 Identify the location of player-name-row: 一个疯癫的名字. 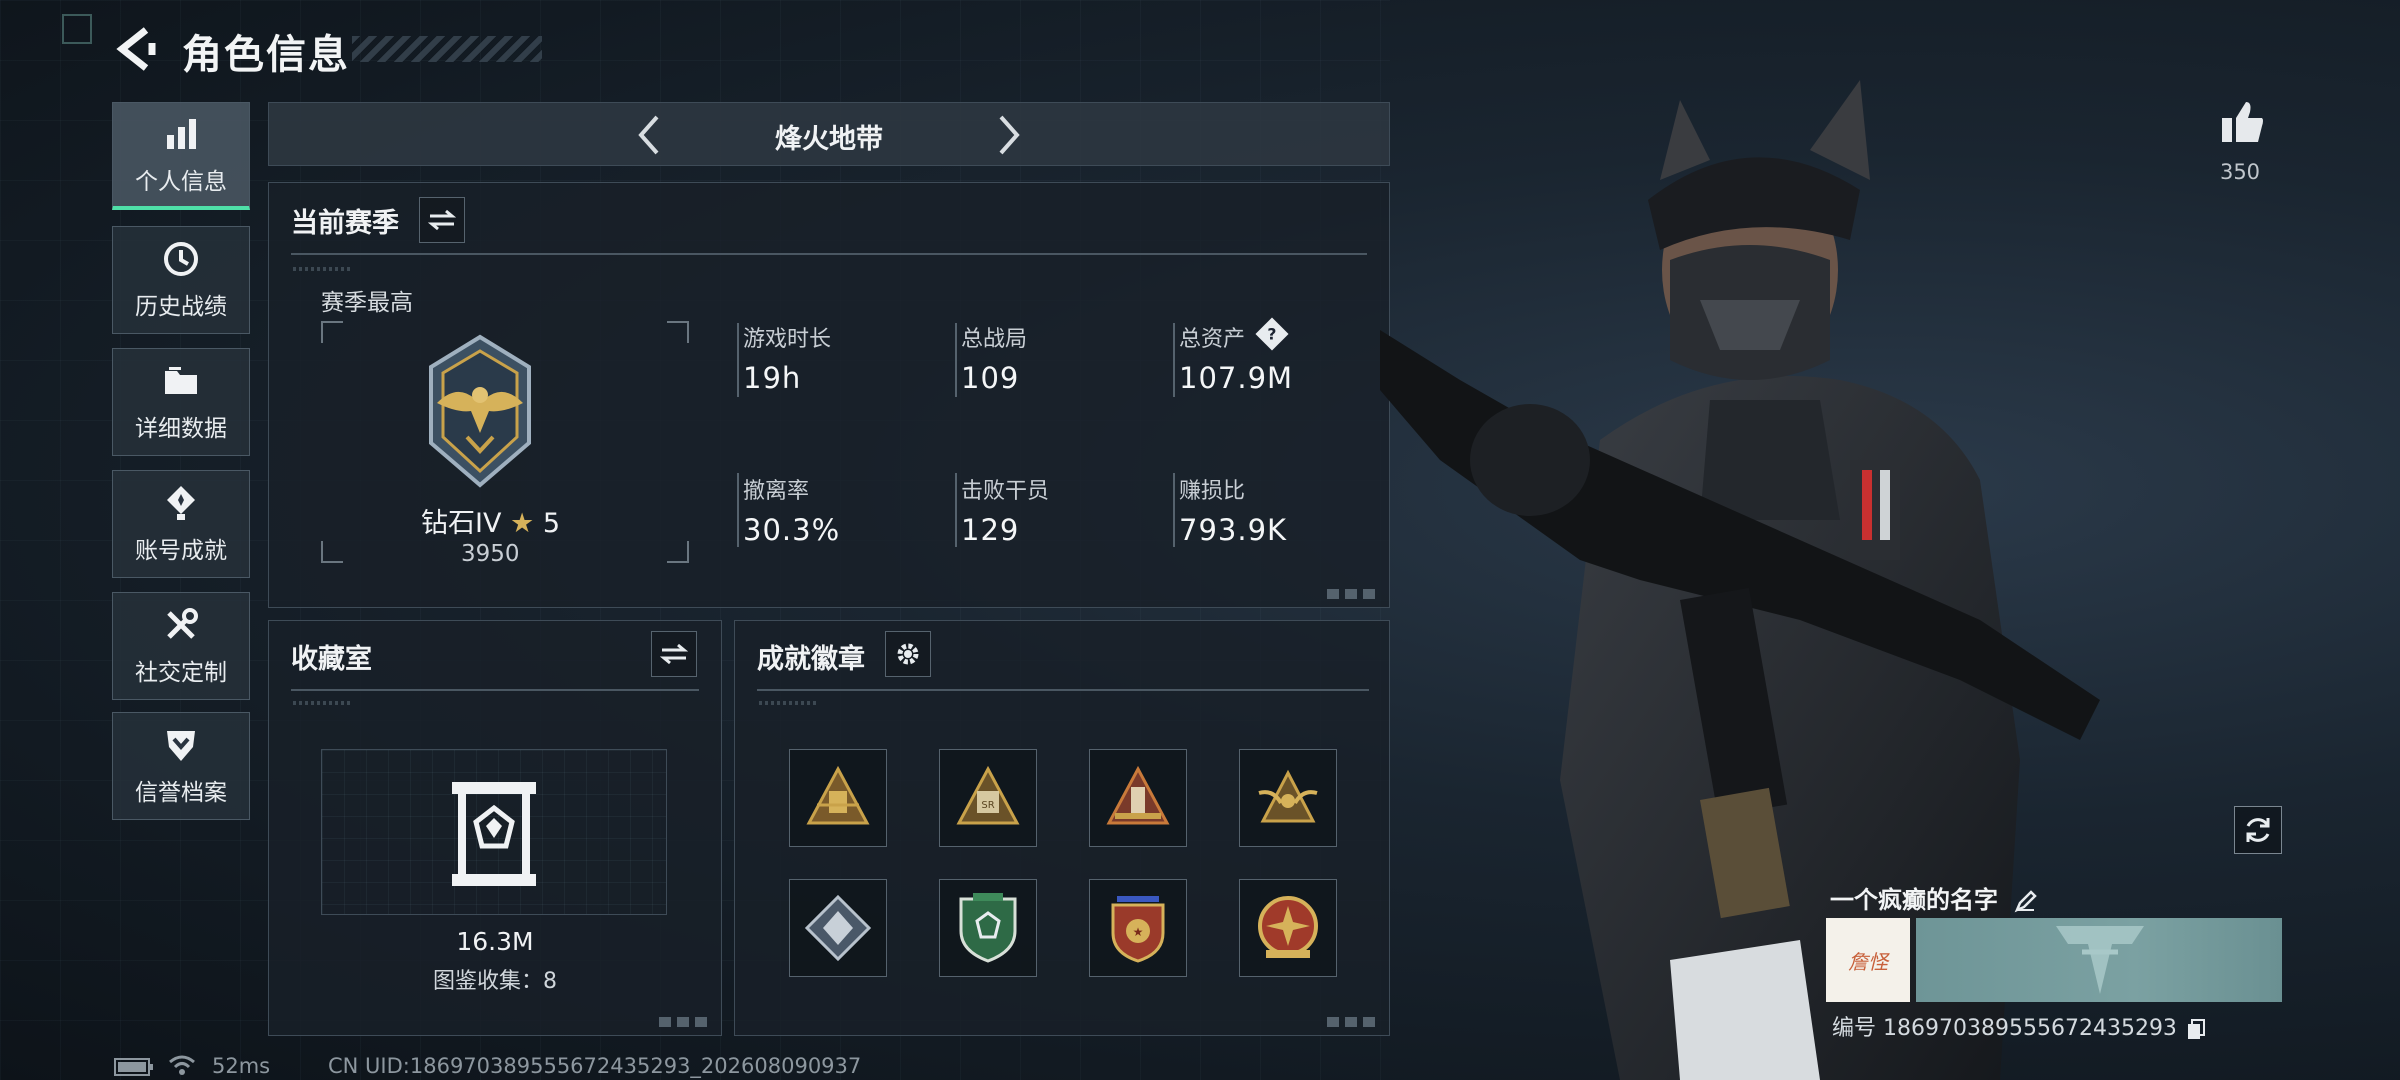
(1934, 897).